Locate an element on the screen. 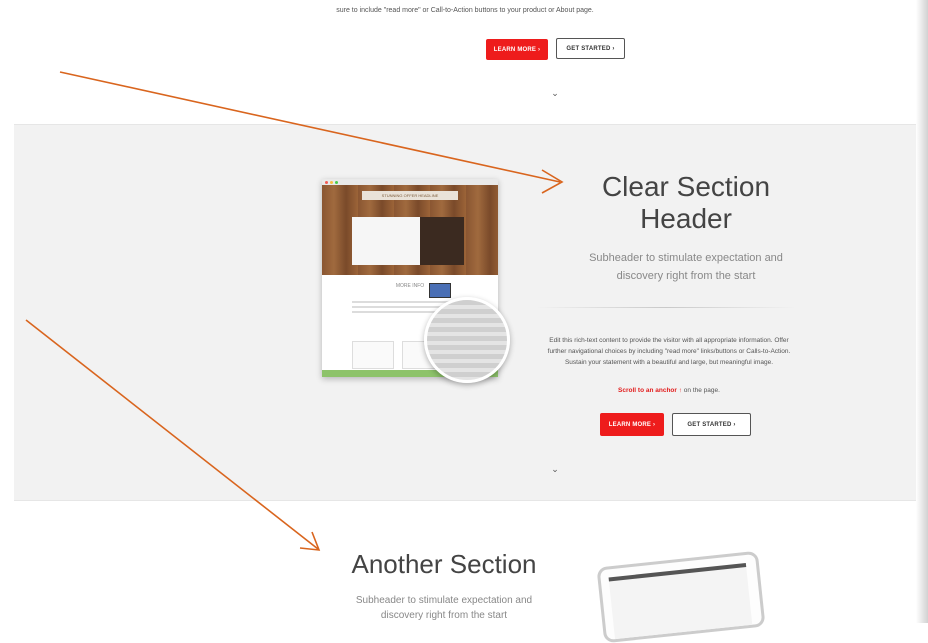 The image size is (928, 643). magnifier-icon is located at coordinates (467, 340).